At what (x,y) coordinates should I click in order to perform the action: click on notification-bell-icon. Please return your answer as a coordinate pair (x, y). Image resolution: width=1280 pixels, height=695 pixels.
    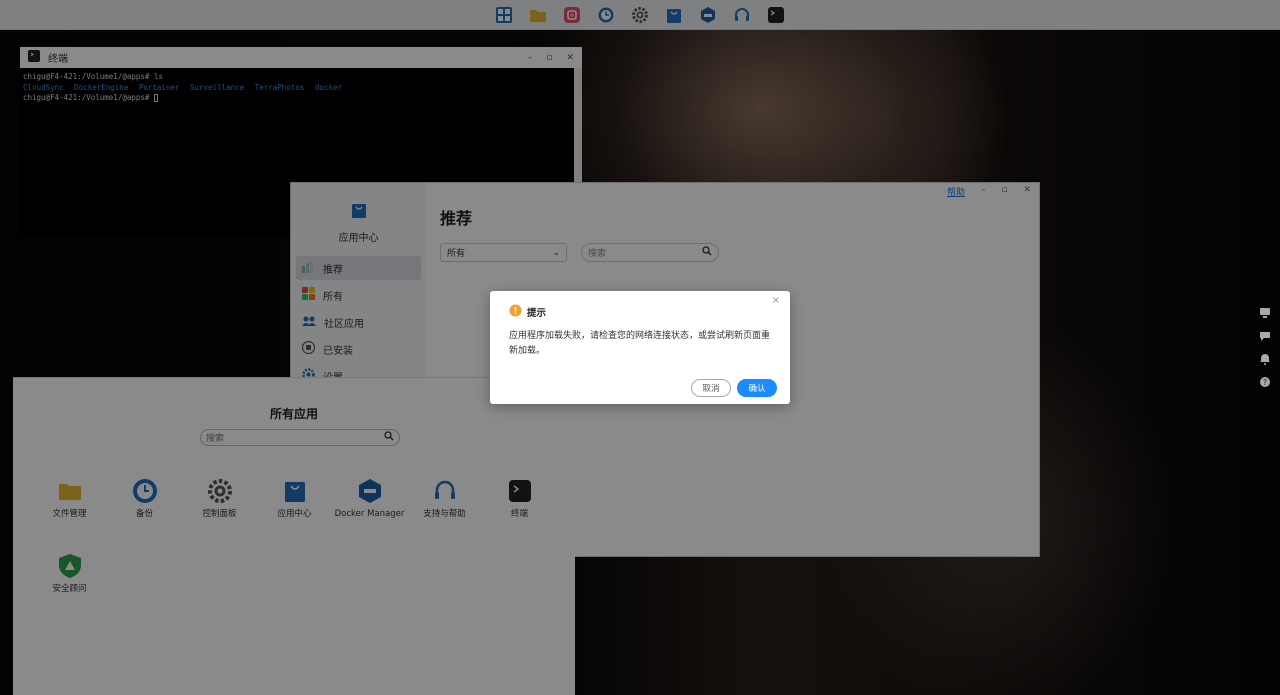
    Looking at the image, I should click on (1265, 359).